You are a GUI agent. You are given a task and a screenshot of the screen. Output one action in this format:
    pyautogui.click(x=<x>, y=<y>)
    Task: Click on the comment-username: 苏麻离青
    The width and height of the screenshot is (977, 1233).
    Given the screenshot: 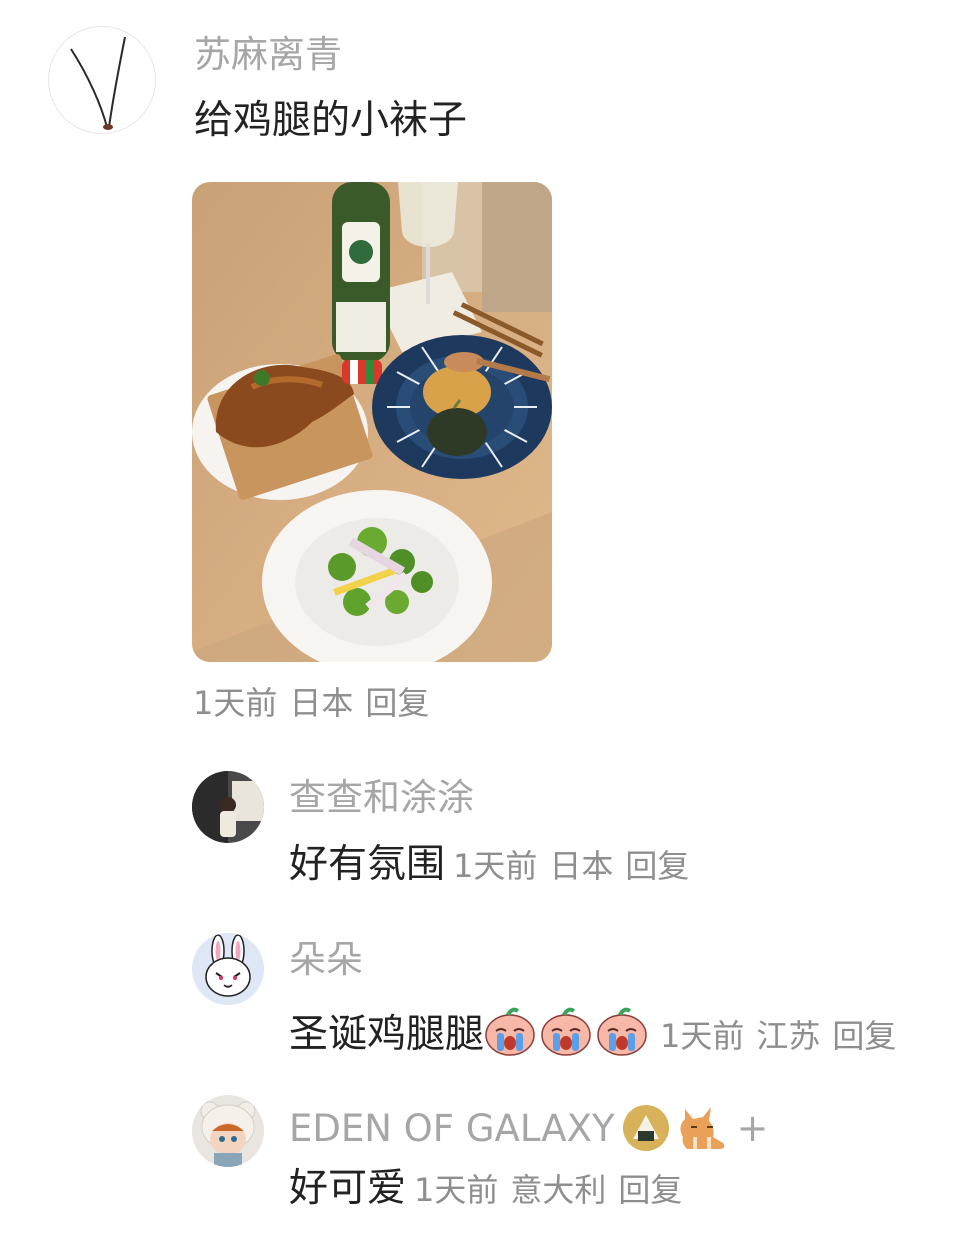 What is the action you would take?
    pyautogui.click(x=268, y=54)
    